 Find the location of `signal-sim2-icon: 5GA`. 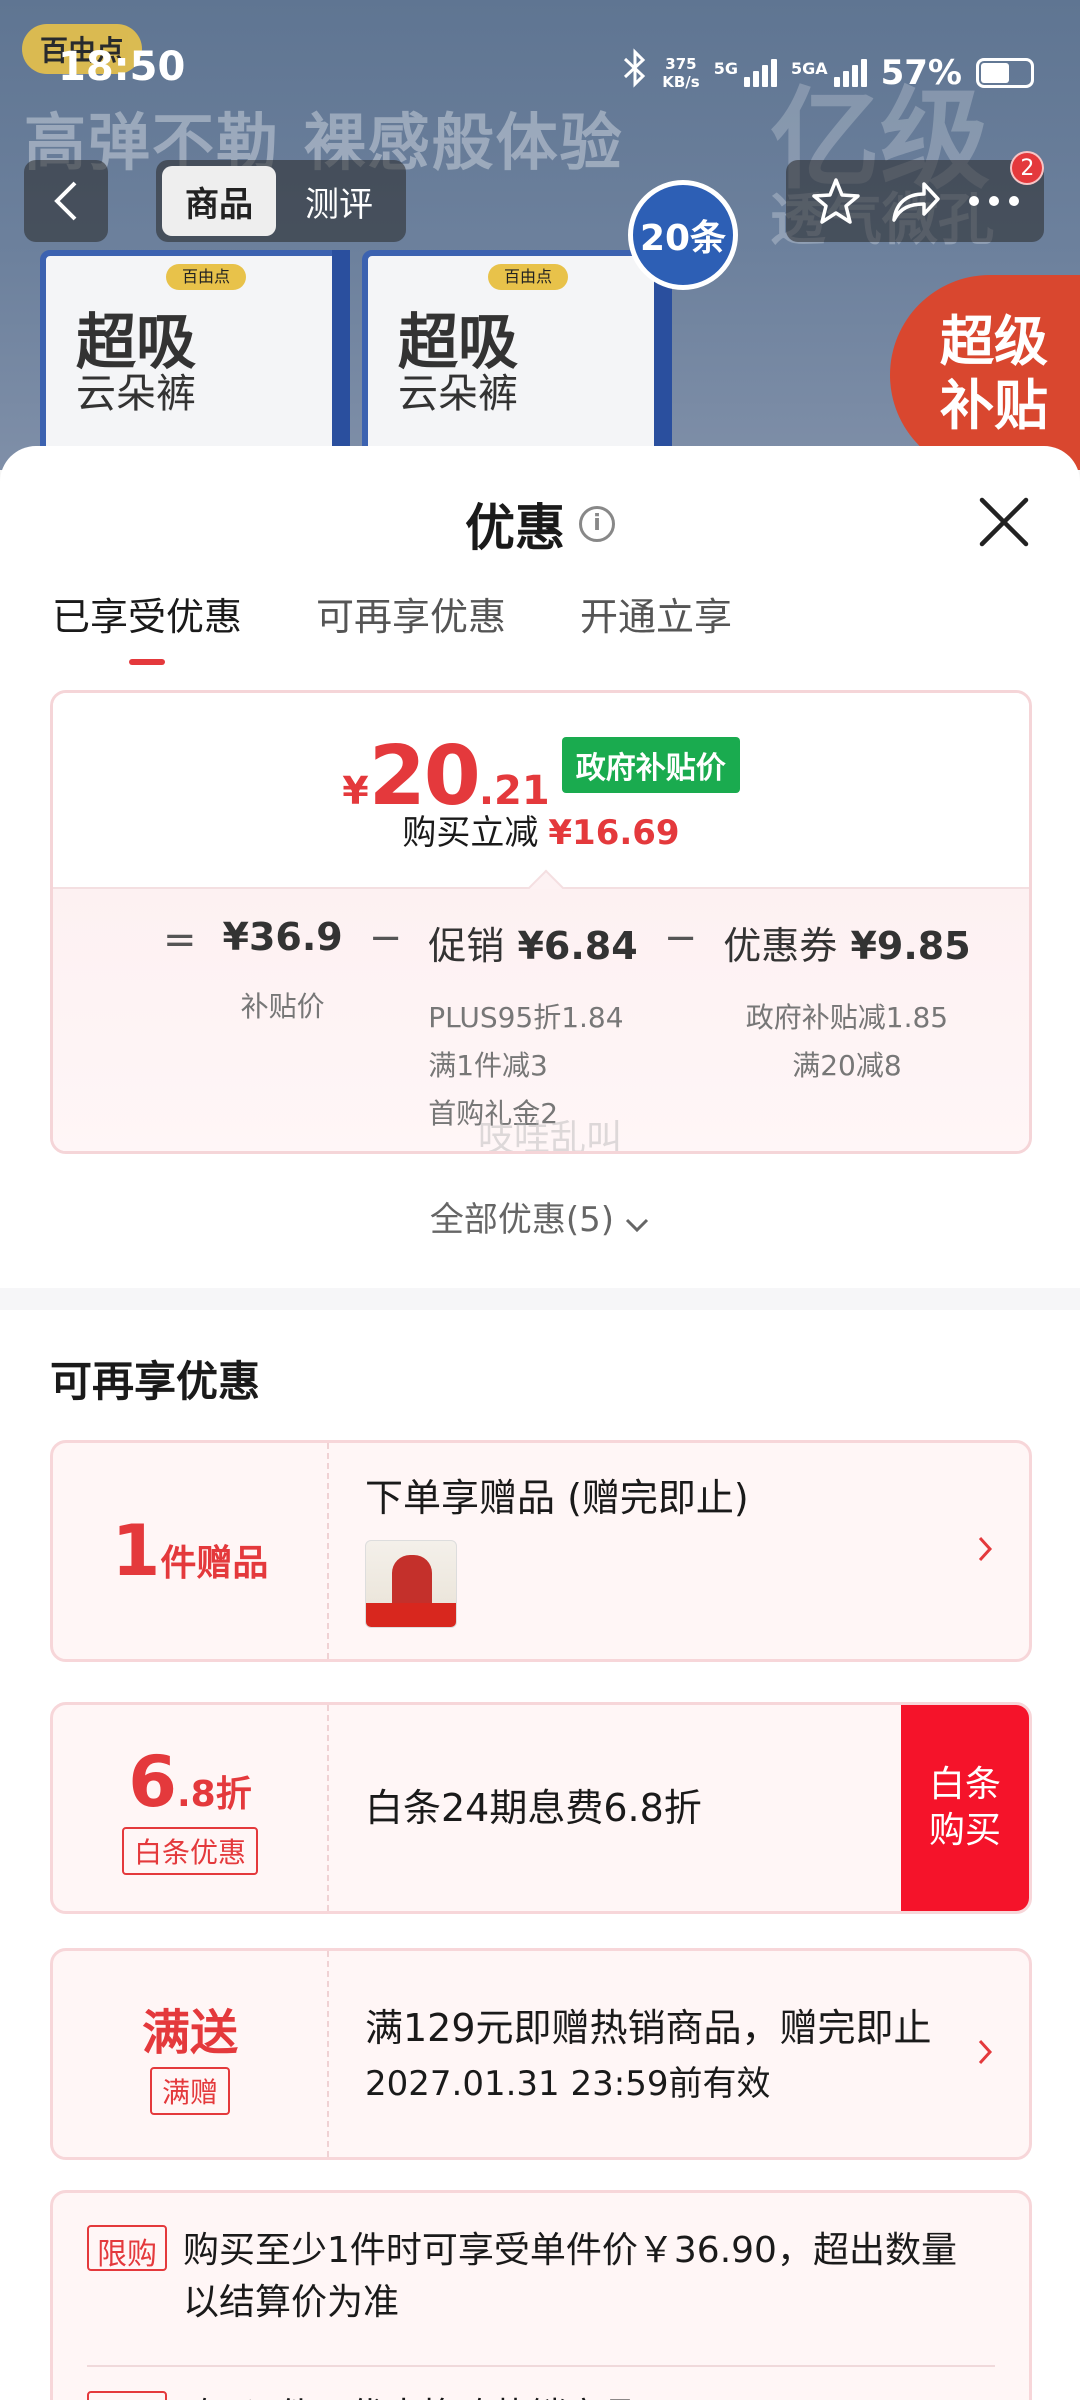

signal-sim2-icon: 5GA is located at coordinates (829, 72).